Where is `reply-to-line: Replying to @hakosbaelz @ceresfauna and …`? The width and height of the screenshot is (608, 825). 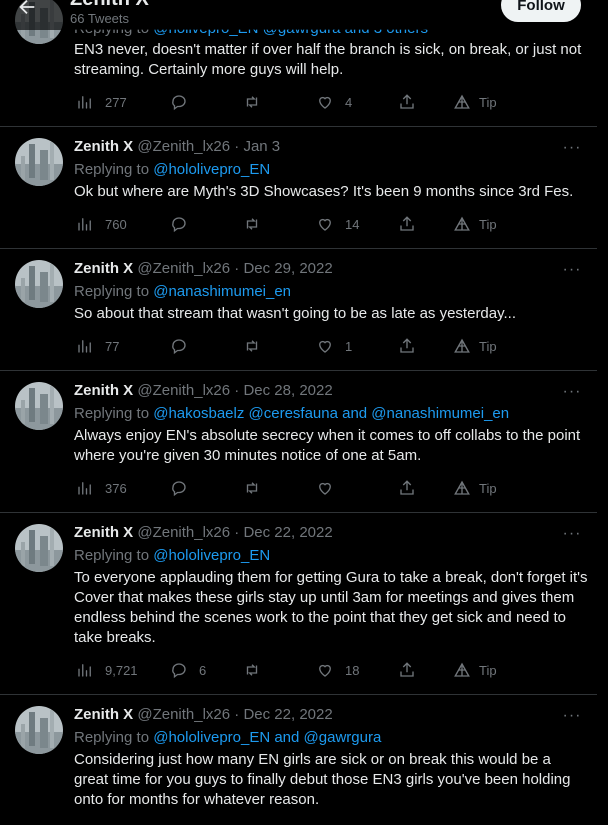
reply-to-line: Replying to @hakosbaelz @ceresfauna and … is located at coordinates (292, 413).